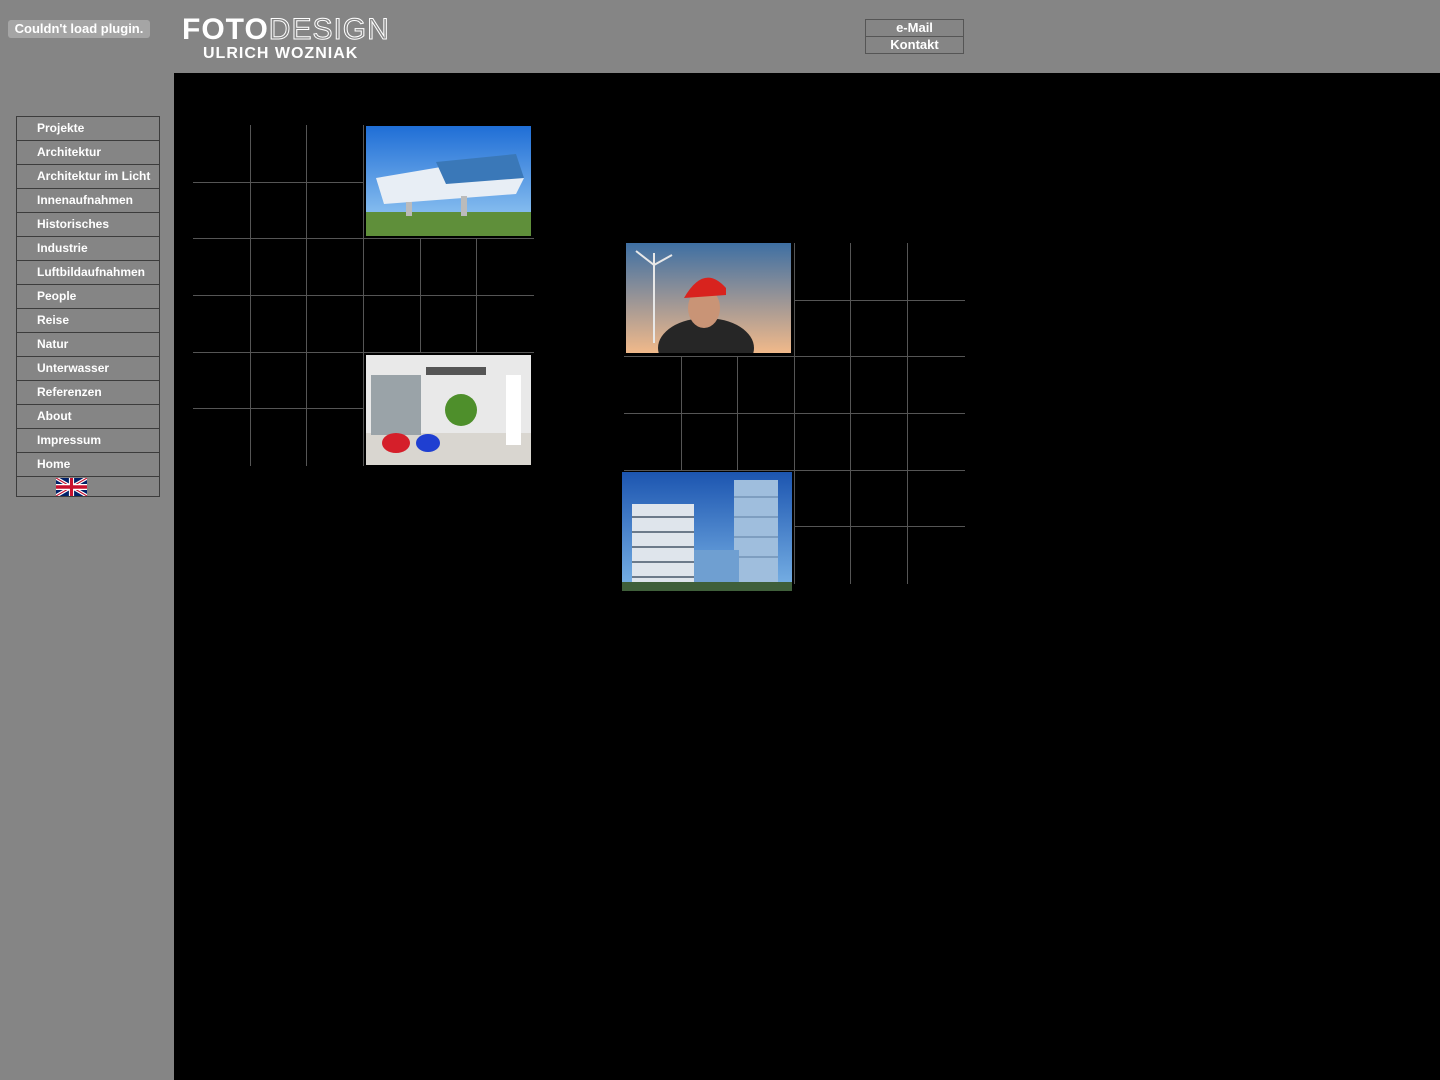  I want to click on photo-interior-atrium, so click(448, 410).